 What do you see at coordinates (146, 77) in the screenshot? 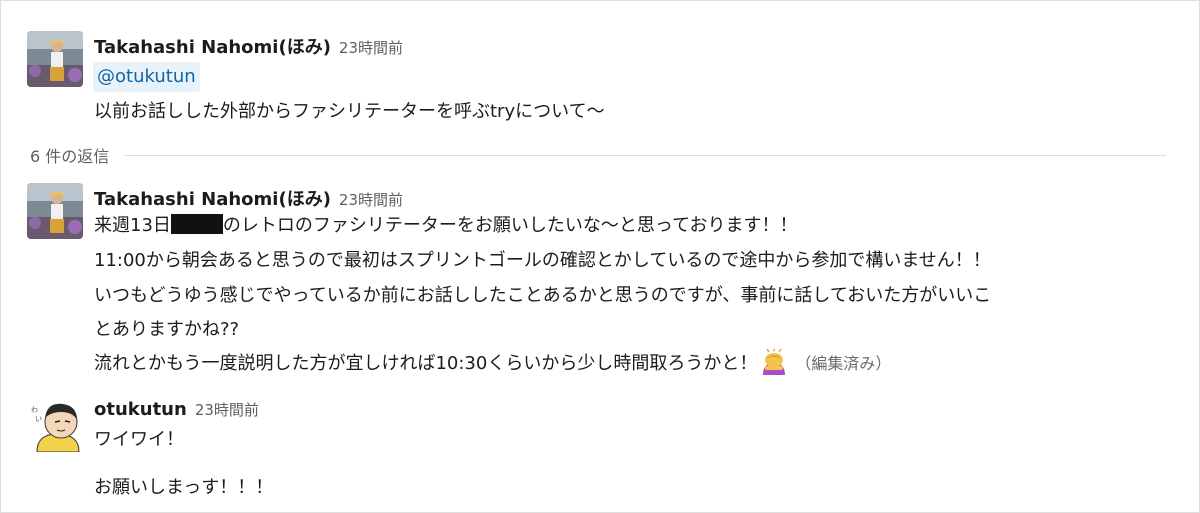
I see `mention-link: @otukutun` at bounding box center [146, 77].